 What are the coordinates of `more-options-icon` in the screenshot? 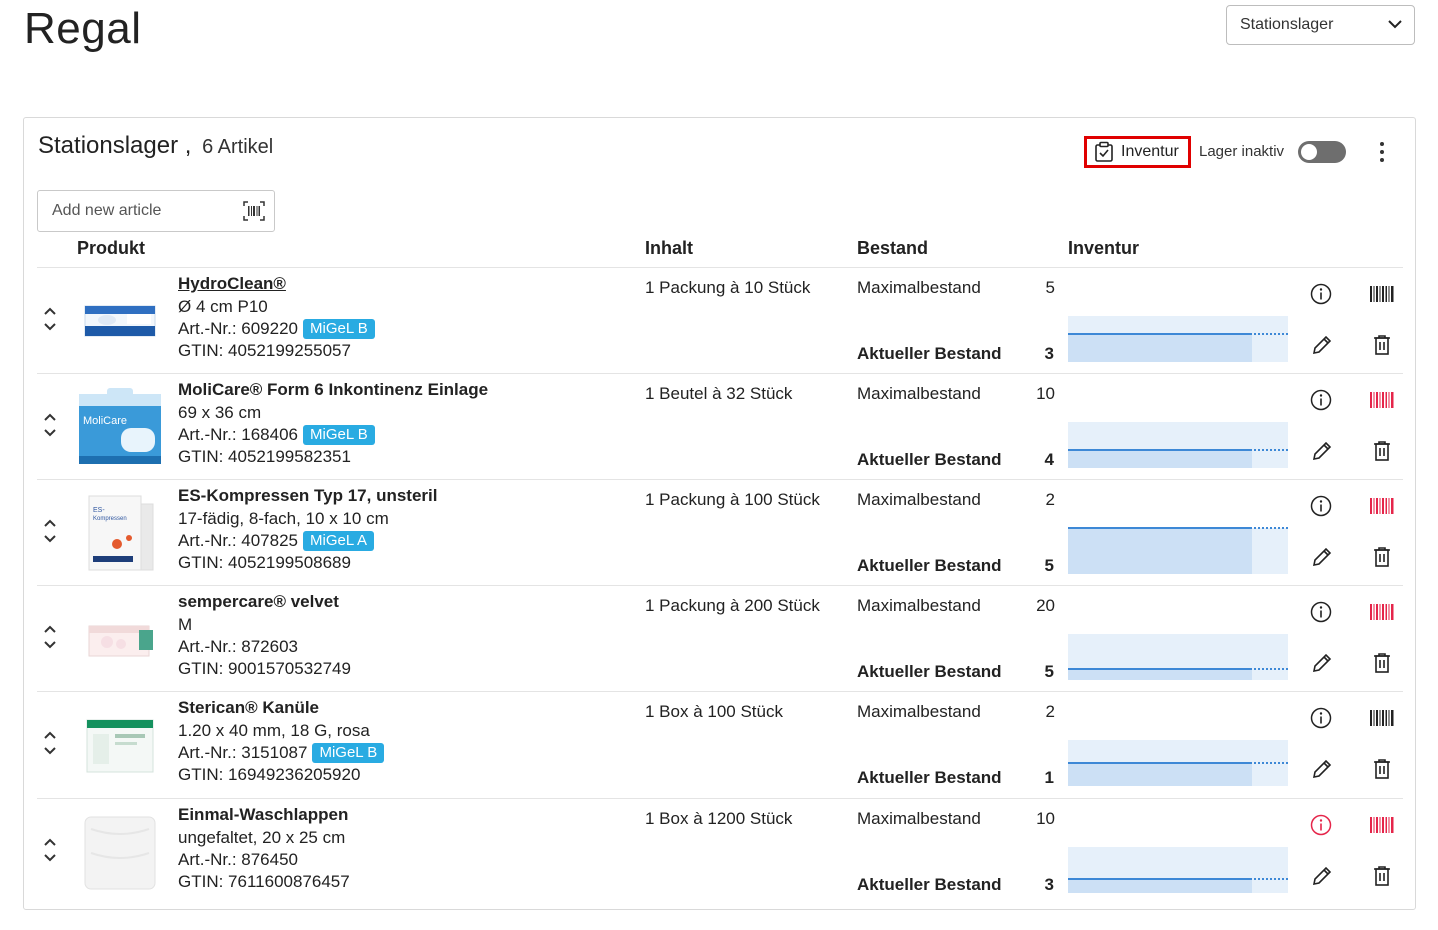 It's located at (1382, 152).